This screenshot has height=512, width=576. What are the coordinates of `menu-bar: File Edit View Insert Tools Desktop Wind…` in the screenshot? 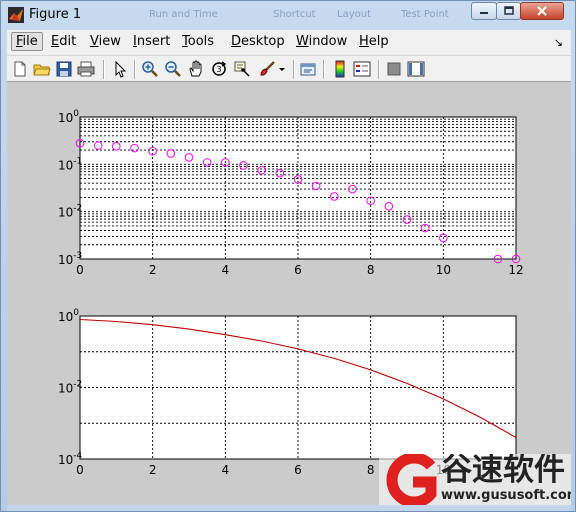 It's located at (289, 42).